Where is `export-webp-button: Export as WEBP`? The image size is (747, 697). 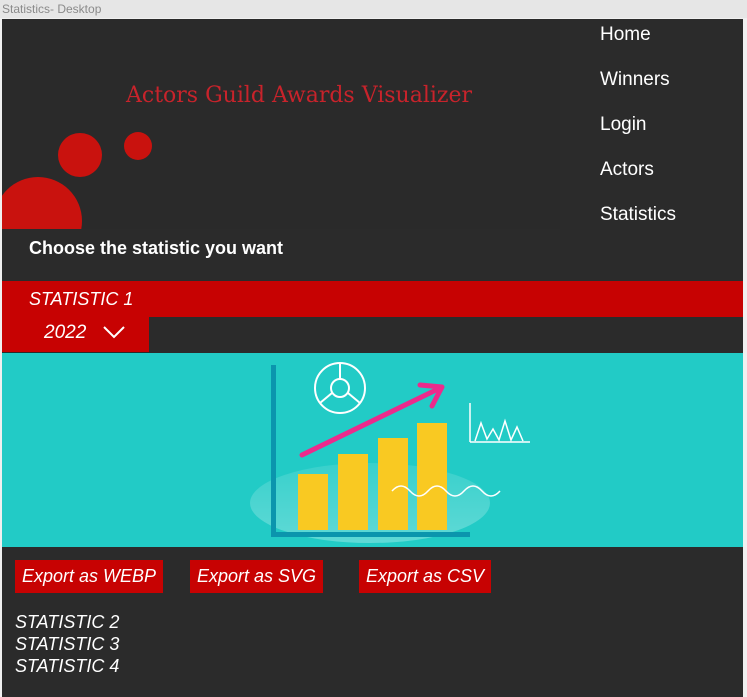
export-webp-button: Export as WEBP is located at coordinates (89, 576).